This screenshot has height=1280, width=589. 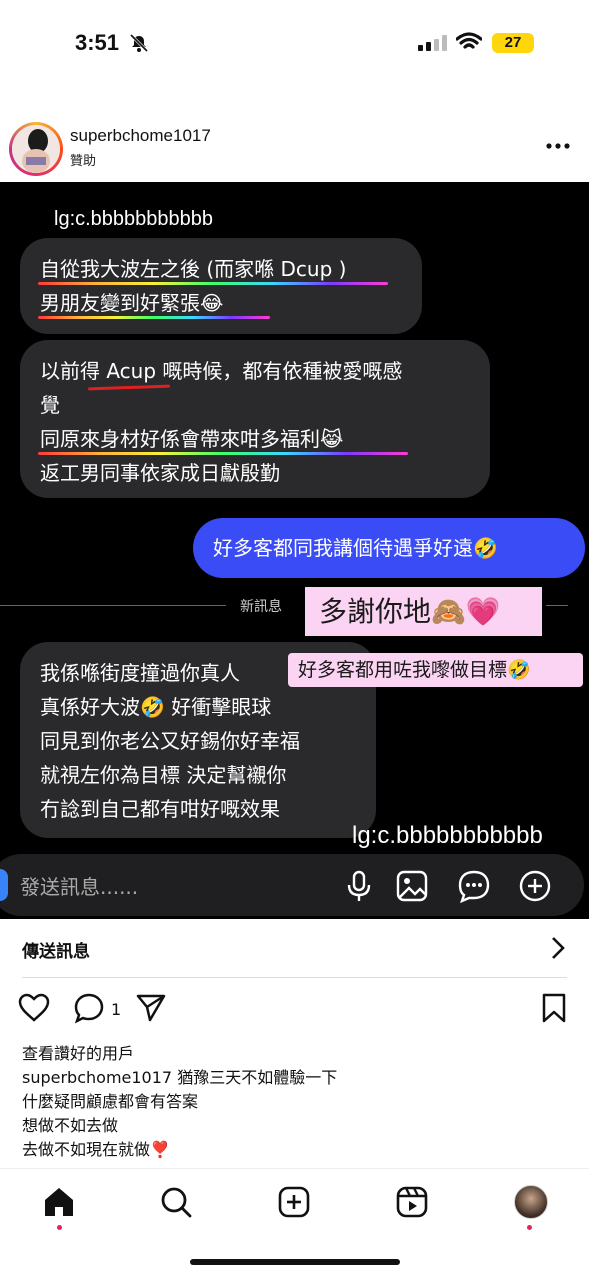 I want to click on target-sticker: 好多客都用咗我嚟做目標🤣, so click(x=435, y=670).